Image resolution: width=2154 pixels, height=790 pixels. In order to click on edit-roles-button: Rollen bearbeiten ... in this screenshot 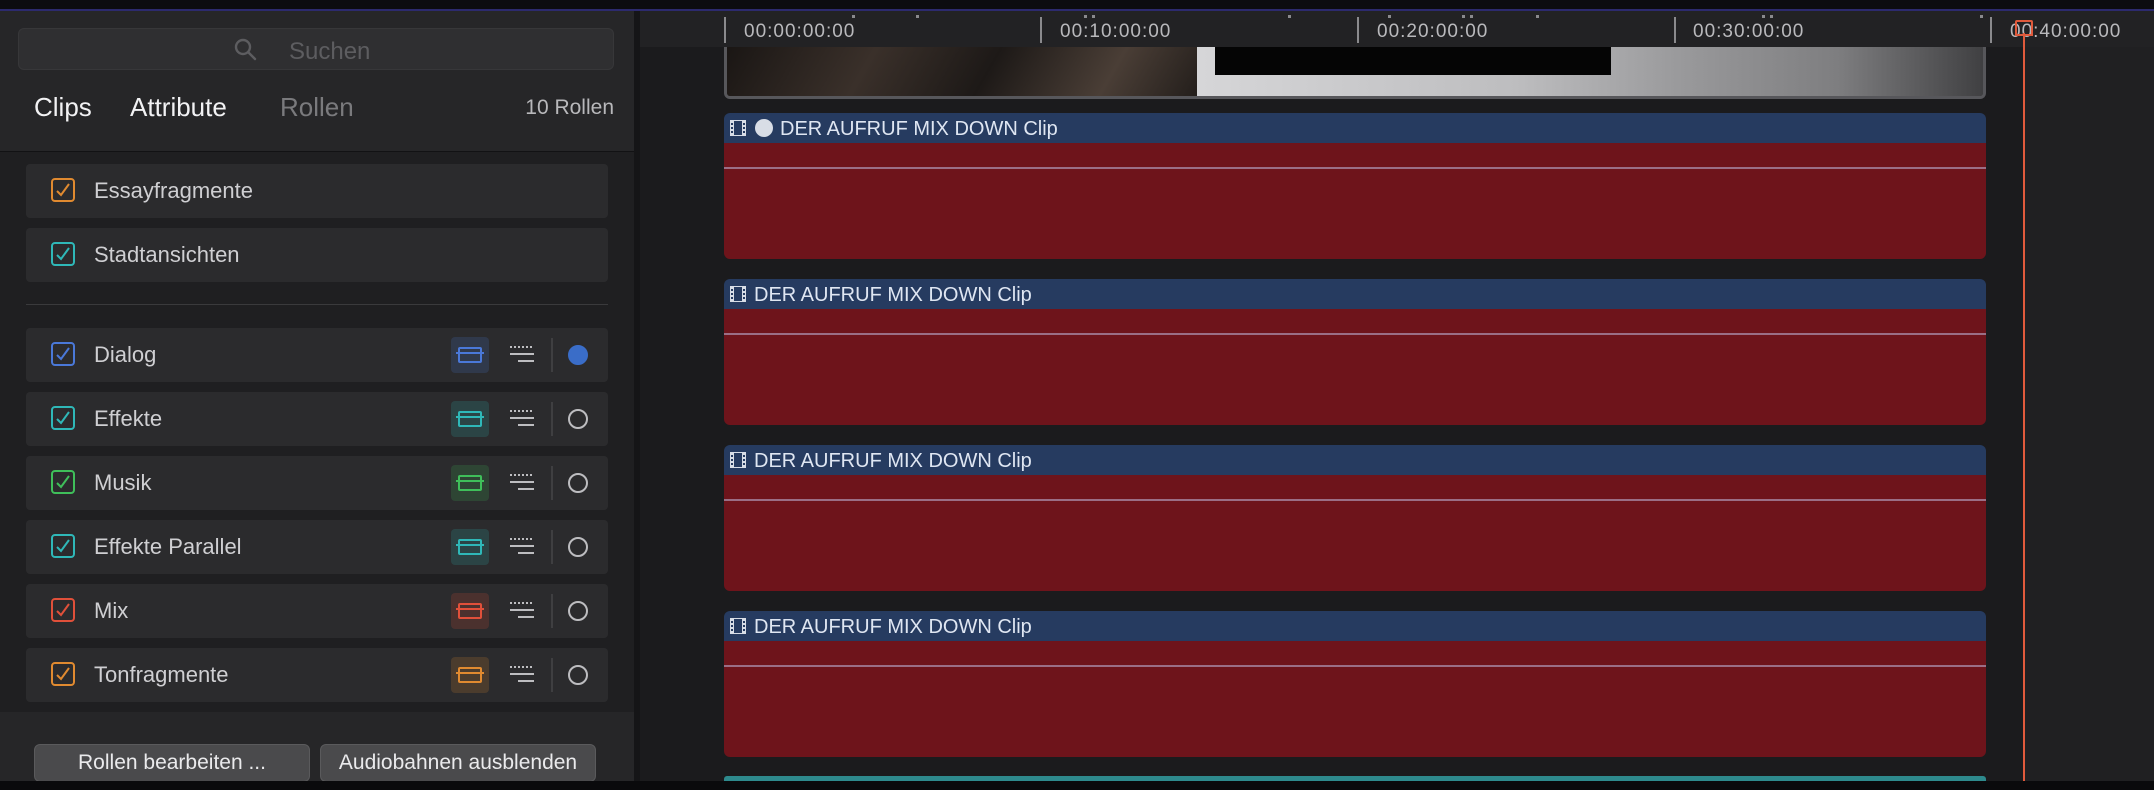, I will do `click(172, 763)`.